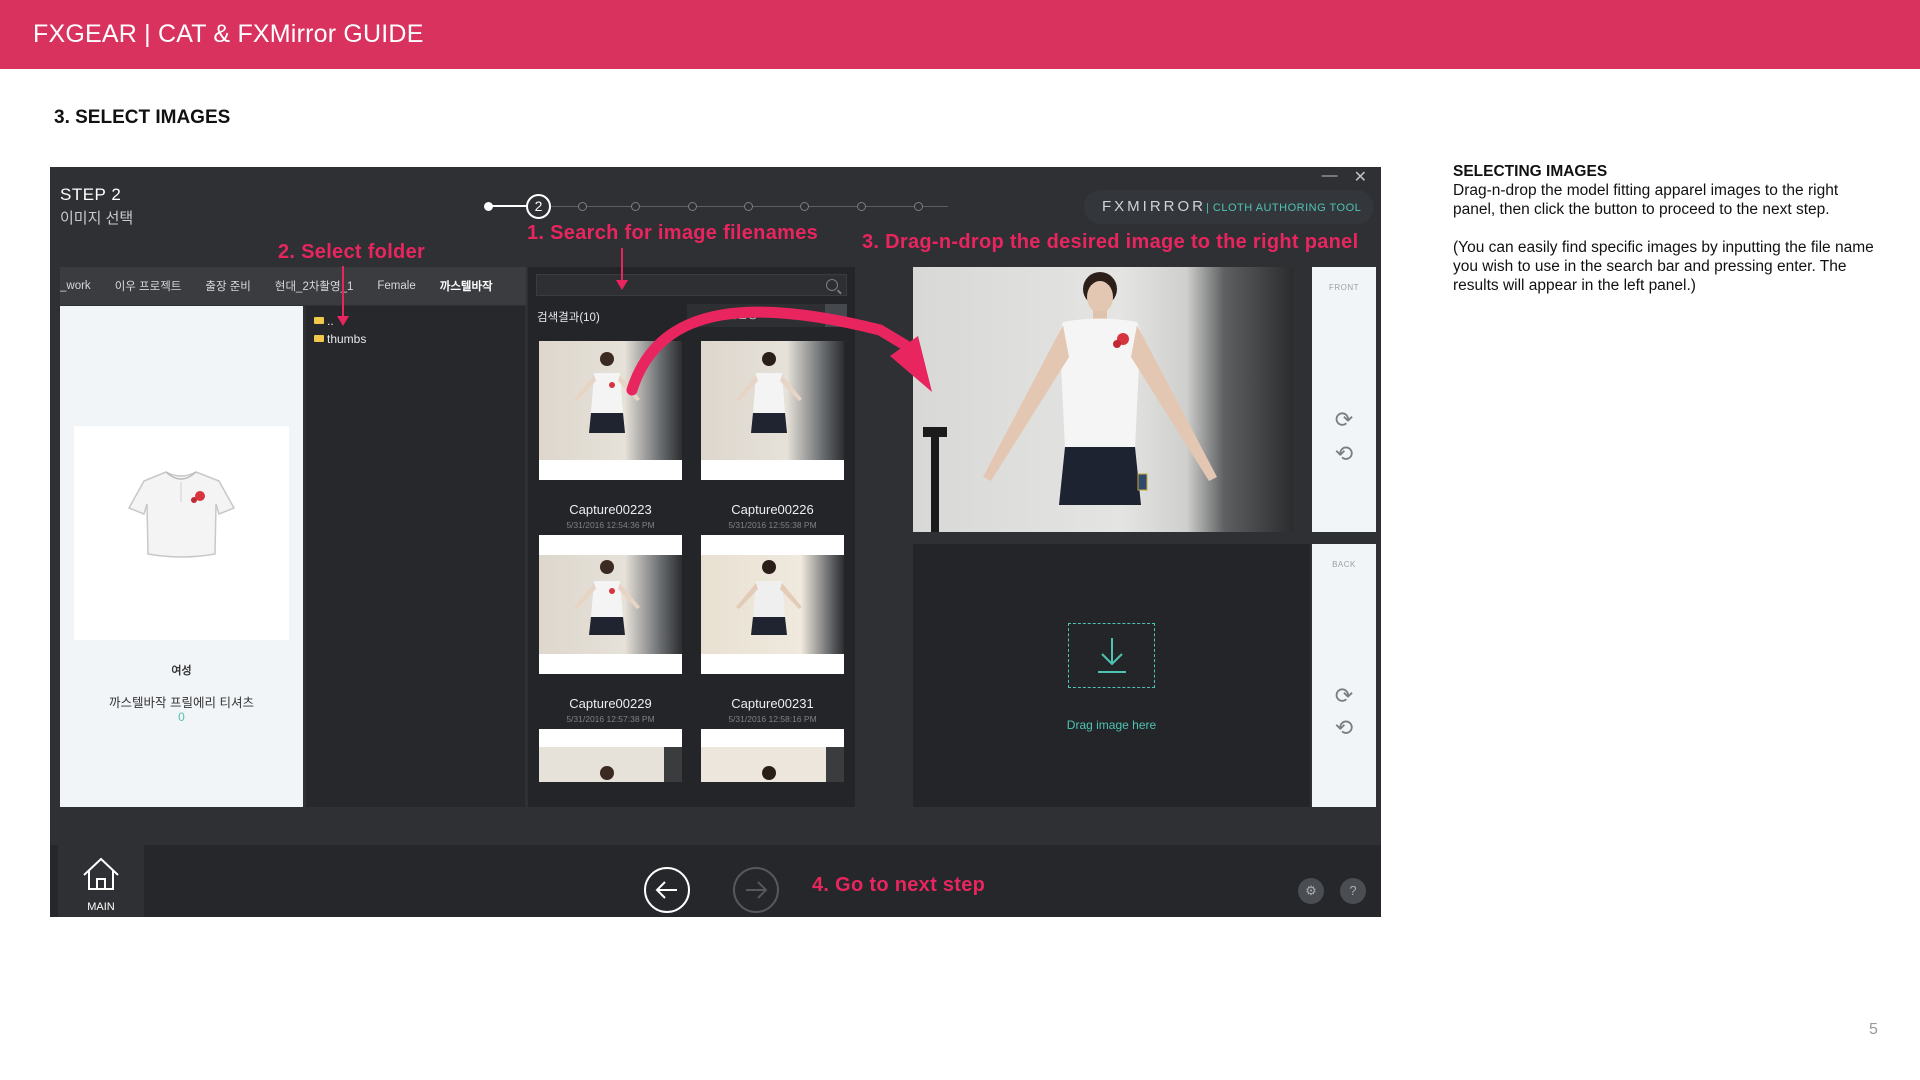  I want to click on download-icon, so click(1112, 655).